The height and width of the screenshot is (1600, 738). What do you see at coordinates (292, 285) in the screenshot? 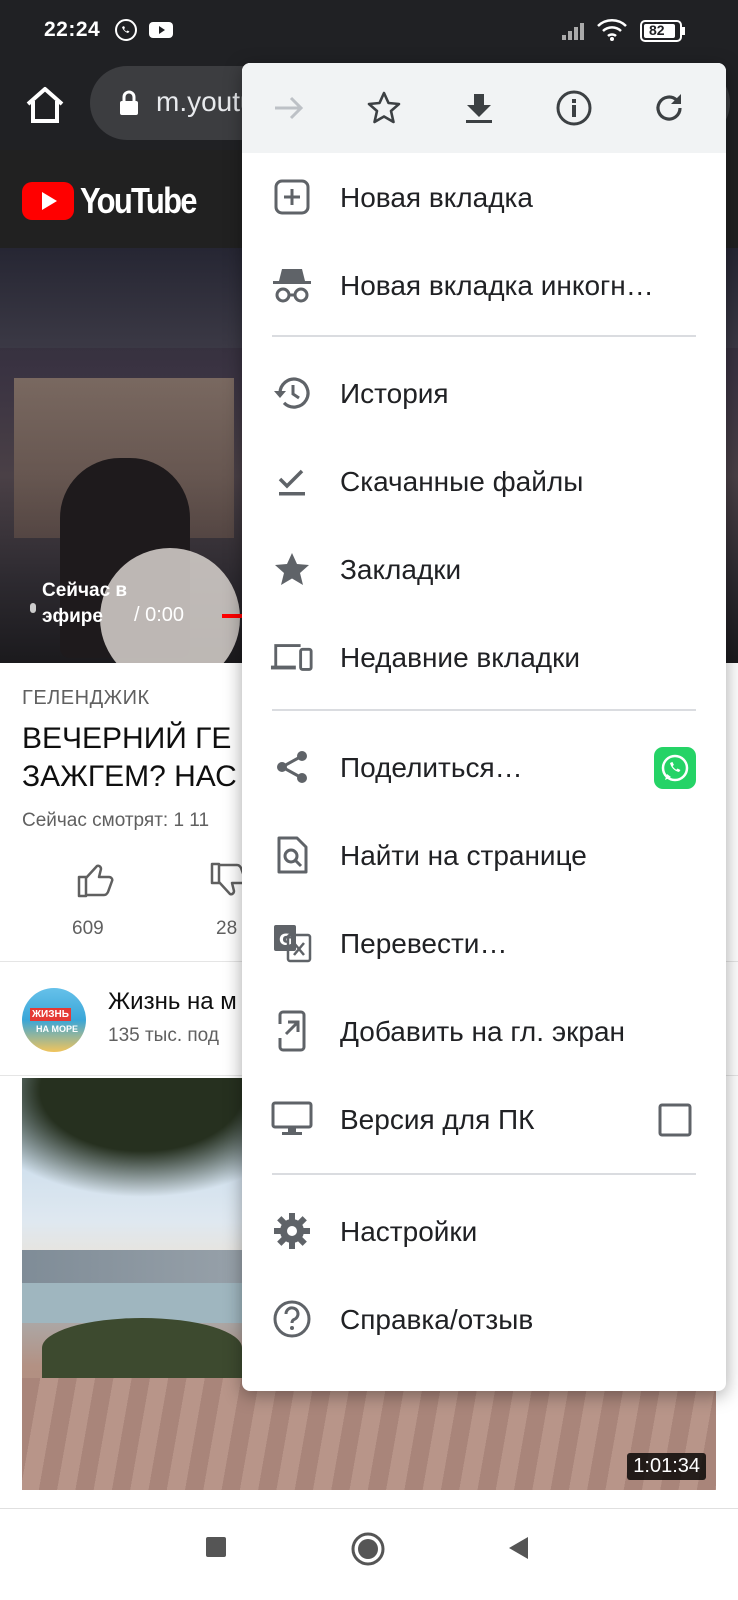
I see `incognito-icon` at bounding box center [292, 285].